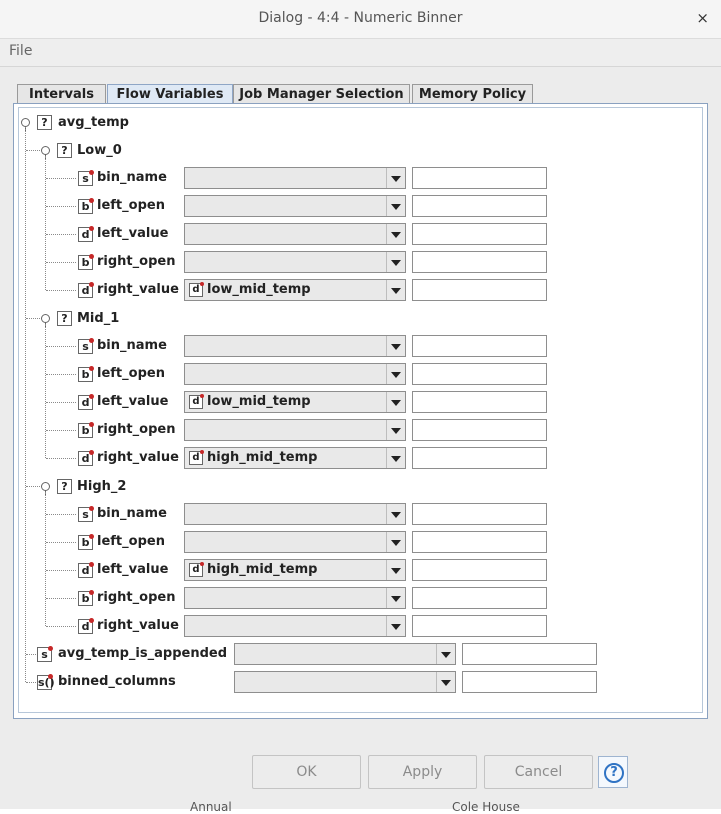 The height and width of the screenshot is (814, 721). What do you see at coordinates (45, 654) in the screenshot?
I see `variable-type-s-icon: s` at bounding box center [45, 654].